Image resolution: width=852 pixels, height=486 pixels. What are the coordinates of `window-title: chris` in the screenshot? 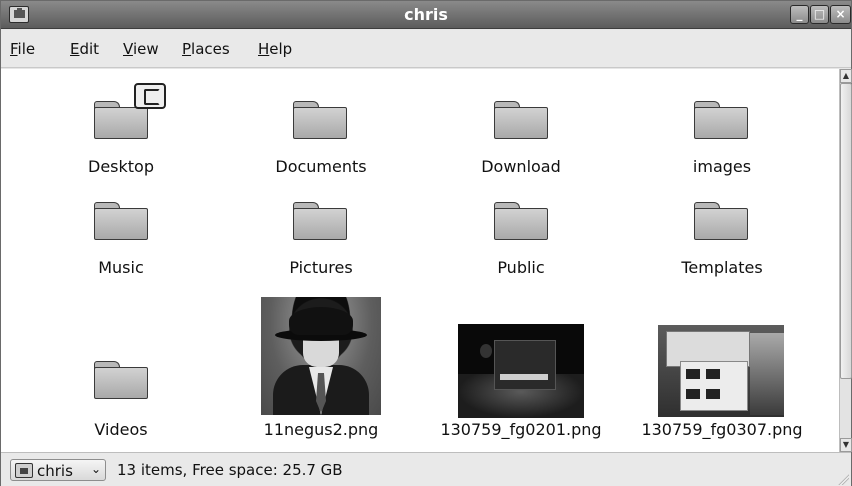 It's located at (426, 14).